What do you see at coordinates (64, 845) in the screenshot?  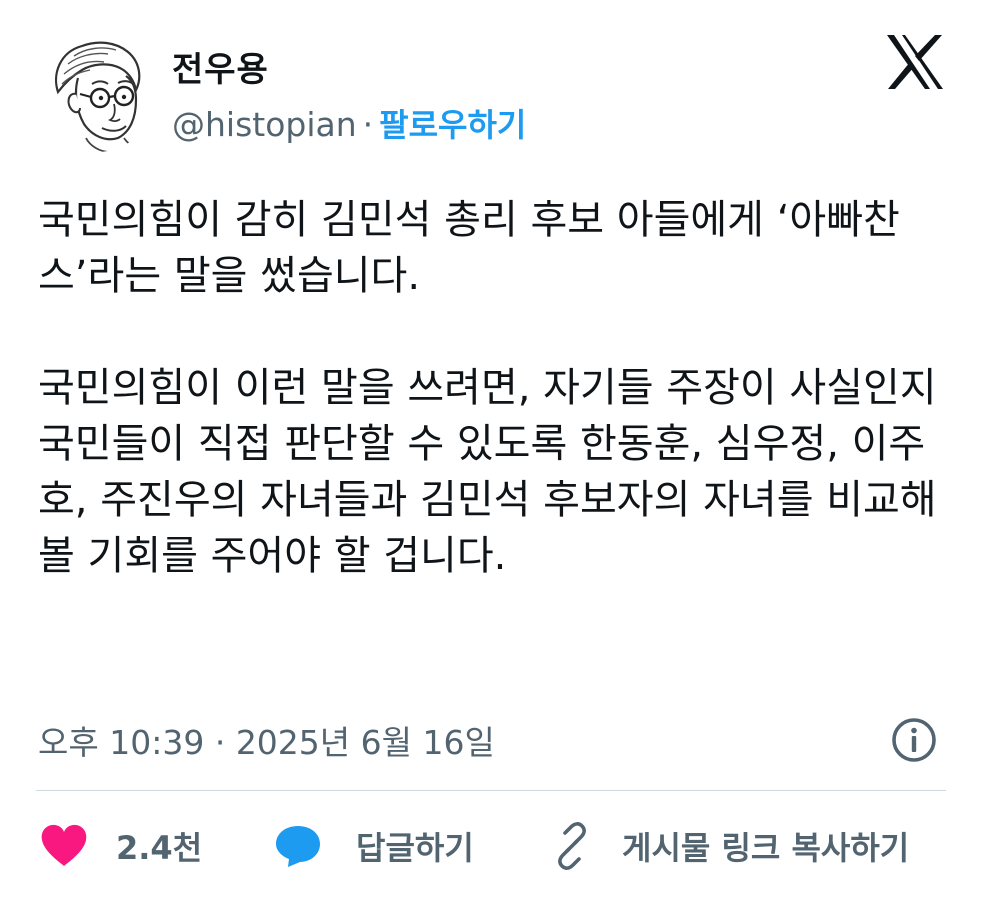 I see `heart-icon` at bounding box center [64, 845].